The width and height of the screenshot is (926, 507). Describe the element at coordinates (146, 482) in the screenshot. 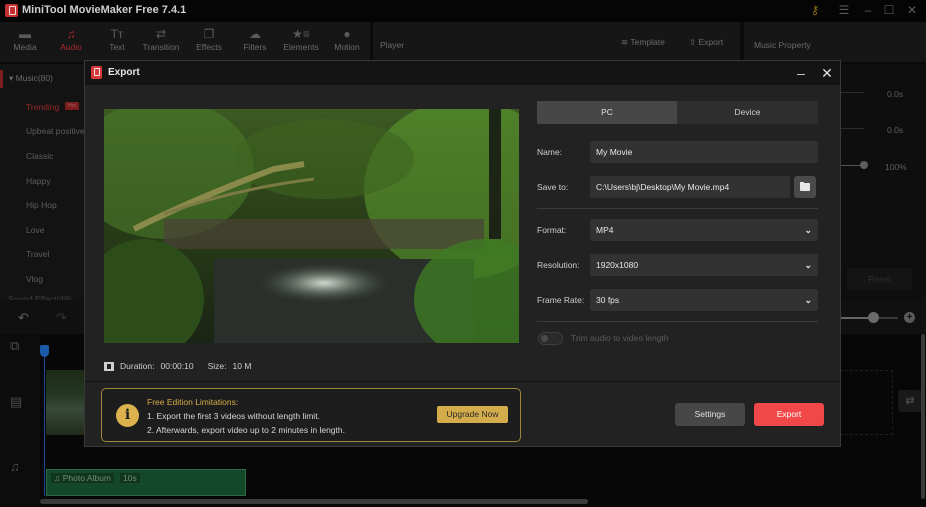

I see `music-clip: ♫ Photo Album 10s` at that location.